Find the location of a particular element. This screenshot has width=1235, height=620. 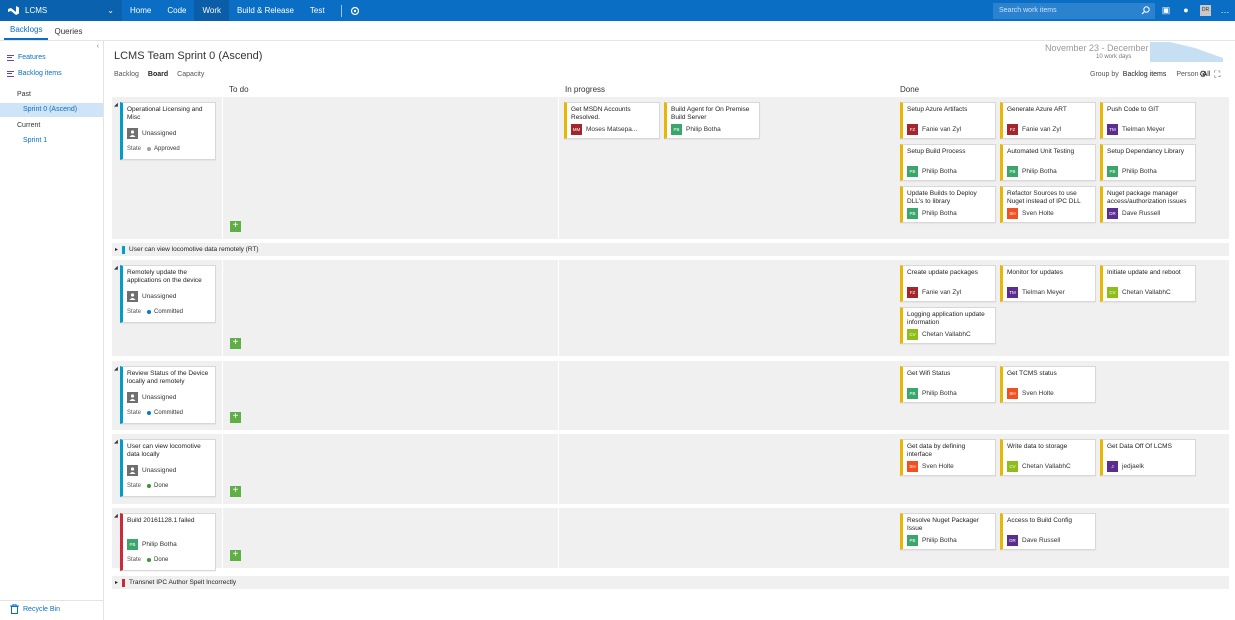

task-card: Automated Unit Testing PB Philip Botha is located at coordinates (1048, 162).